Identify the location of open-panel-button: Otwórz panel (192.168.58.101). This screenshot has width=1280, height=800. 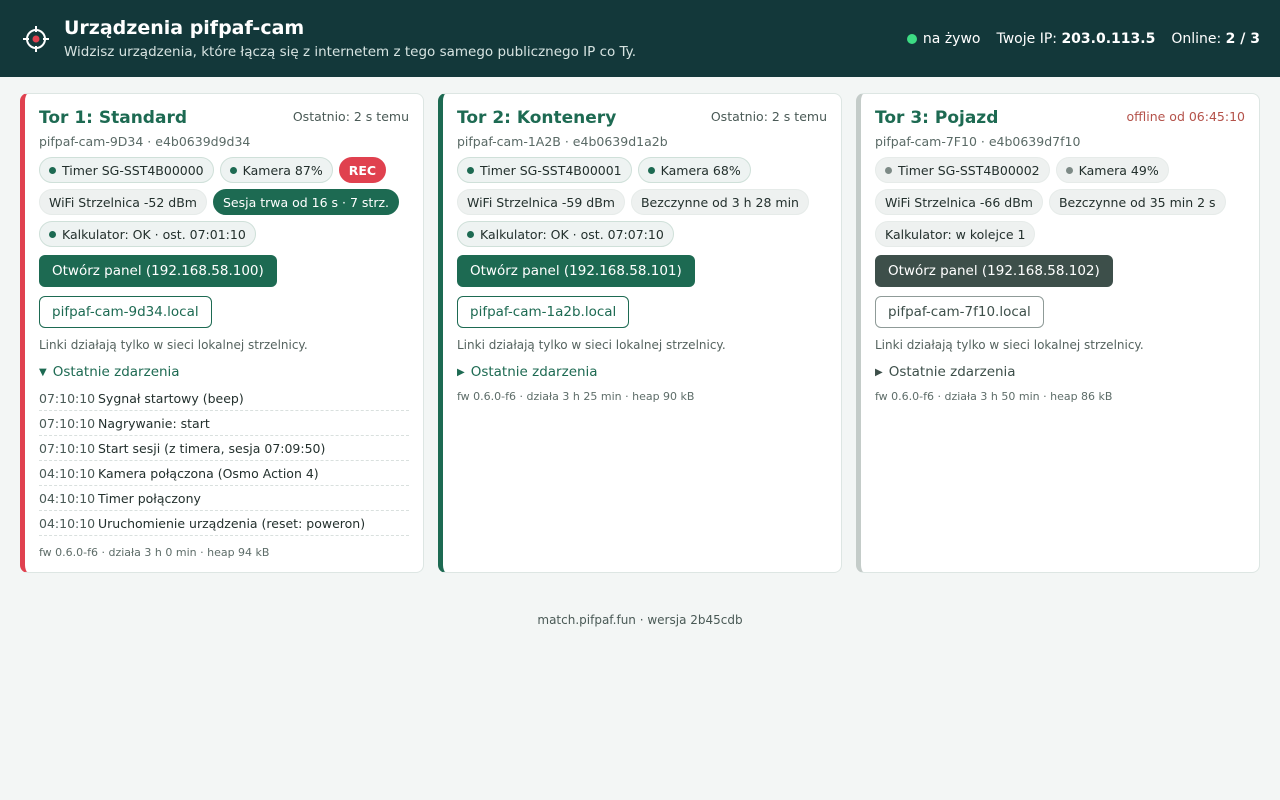
(576, 271).